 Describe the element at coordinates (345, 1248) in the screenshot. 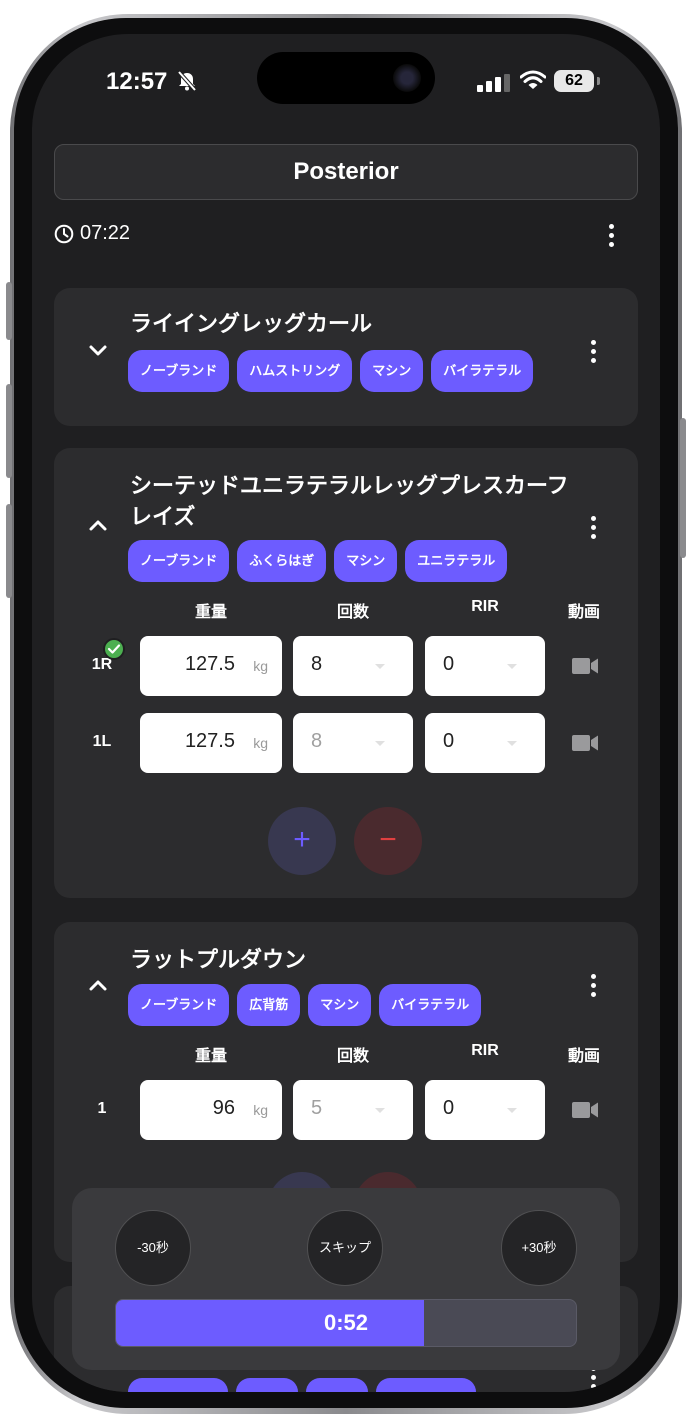

I see `skip-rest-button: スキップ` at that location.